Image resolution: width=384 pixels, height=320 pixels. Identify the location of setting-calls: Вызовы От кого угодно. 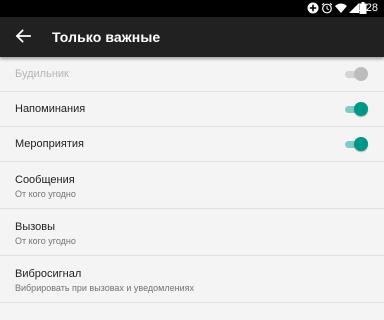
(192, 232).